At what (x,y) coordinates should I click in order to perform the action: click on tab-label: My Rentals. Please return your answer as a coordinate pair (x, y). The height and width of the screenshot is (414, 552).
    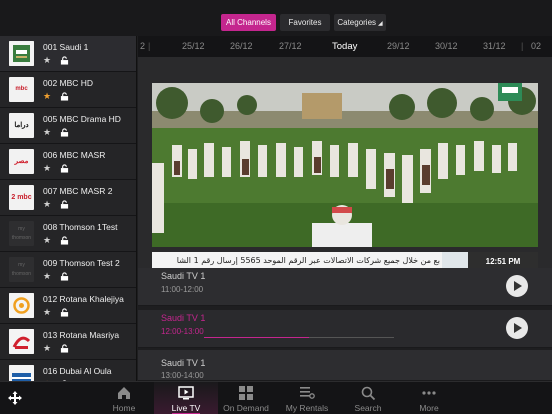
    Looking at the image, I should click on (307, 408).